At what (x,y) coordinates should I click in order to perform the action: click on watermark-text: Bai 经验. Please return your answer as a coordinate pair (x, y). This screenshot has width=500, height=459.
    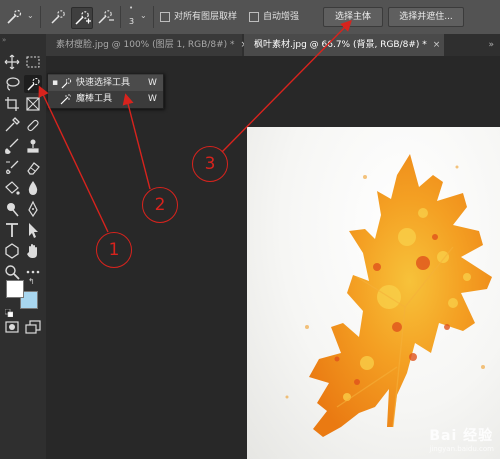
    Looking at the image, I should click on (461, 436).